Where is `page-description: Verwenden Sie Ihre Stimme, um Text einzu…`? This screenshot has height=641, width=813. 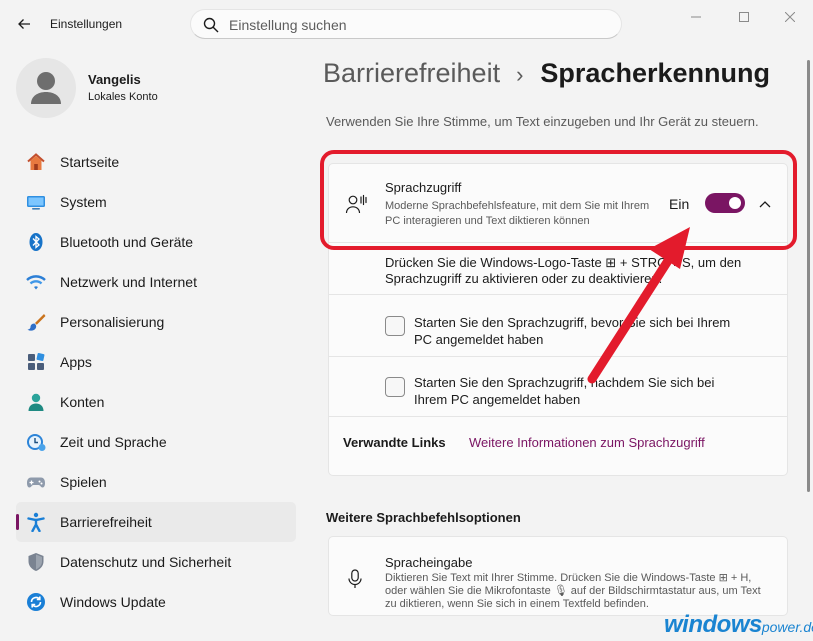
page-description: Verwenden Sie Ihre Stimme, um Text einzu… is located at coordinates (542, 121).